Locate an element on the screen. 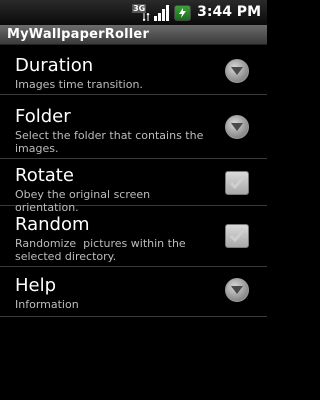  preference-title: Random is located at coordinates (52, 224).